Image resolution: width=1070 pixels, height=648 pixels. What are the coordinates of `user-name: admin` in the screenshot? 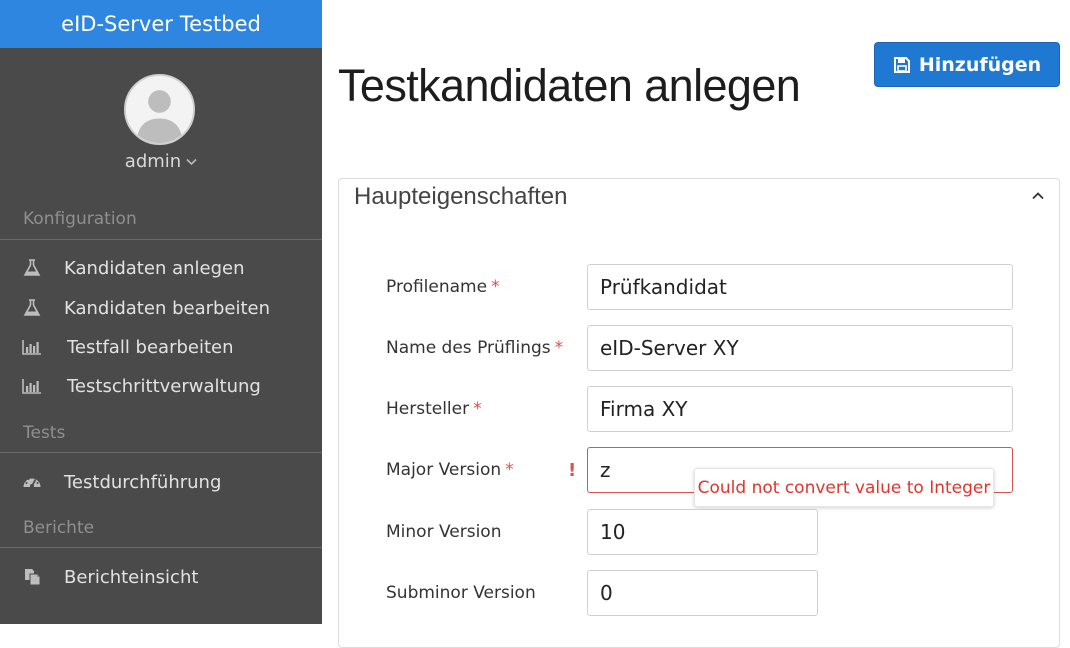 It's located at (153, 161).